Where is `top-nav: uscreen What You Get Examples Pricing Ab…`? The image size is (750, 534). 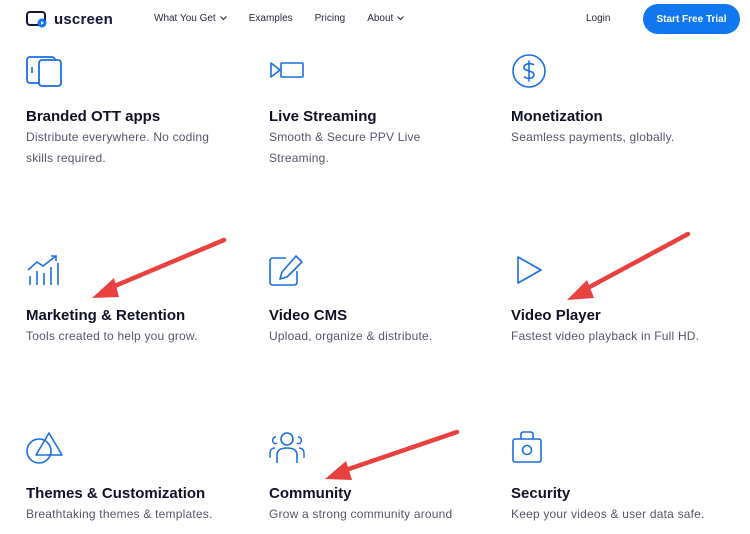 top-nav: uscreen What You Get Examples Pricing Ab… is located at coordinates (375, 19).